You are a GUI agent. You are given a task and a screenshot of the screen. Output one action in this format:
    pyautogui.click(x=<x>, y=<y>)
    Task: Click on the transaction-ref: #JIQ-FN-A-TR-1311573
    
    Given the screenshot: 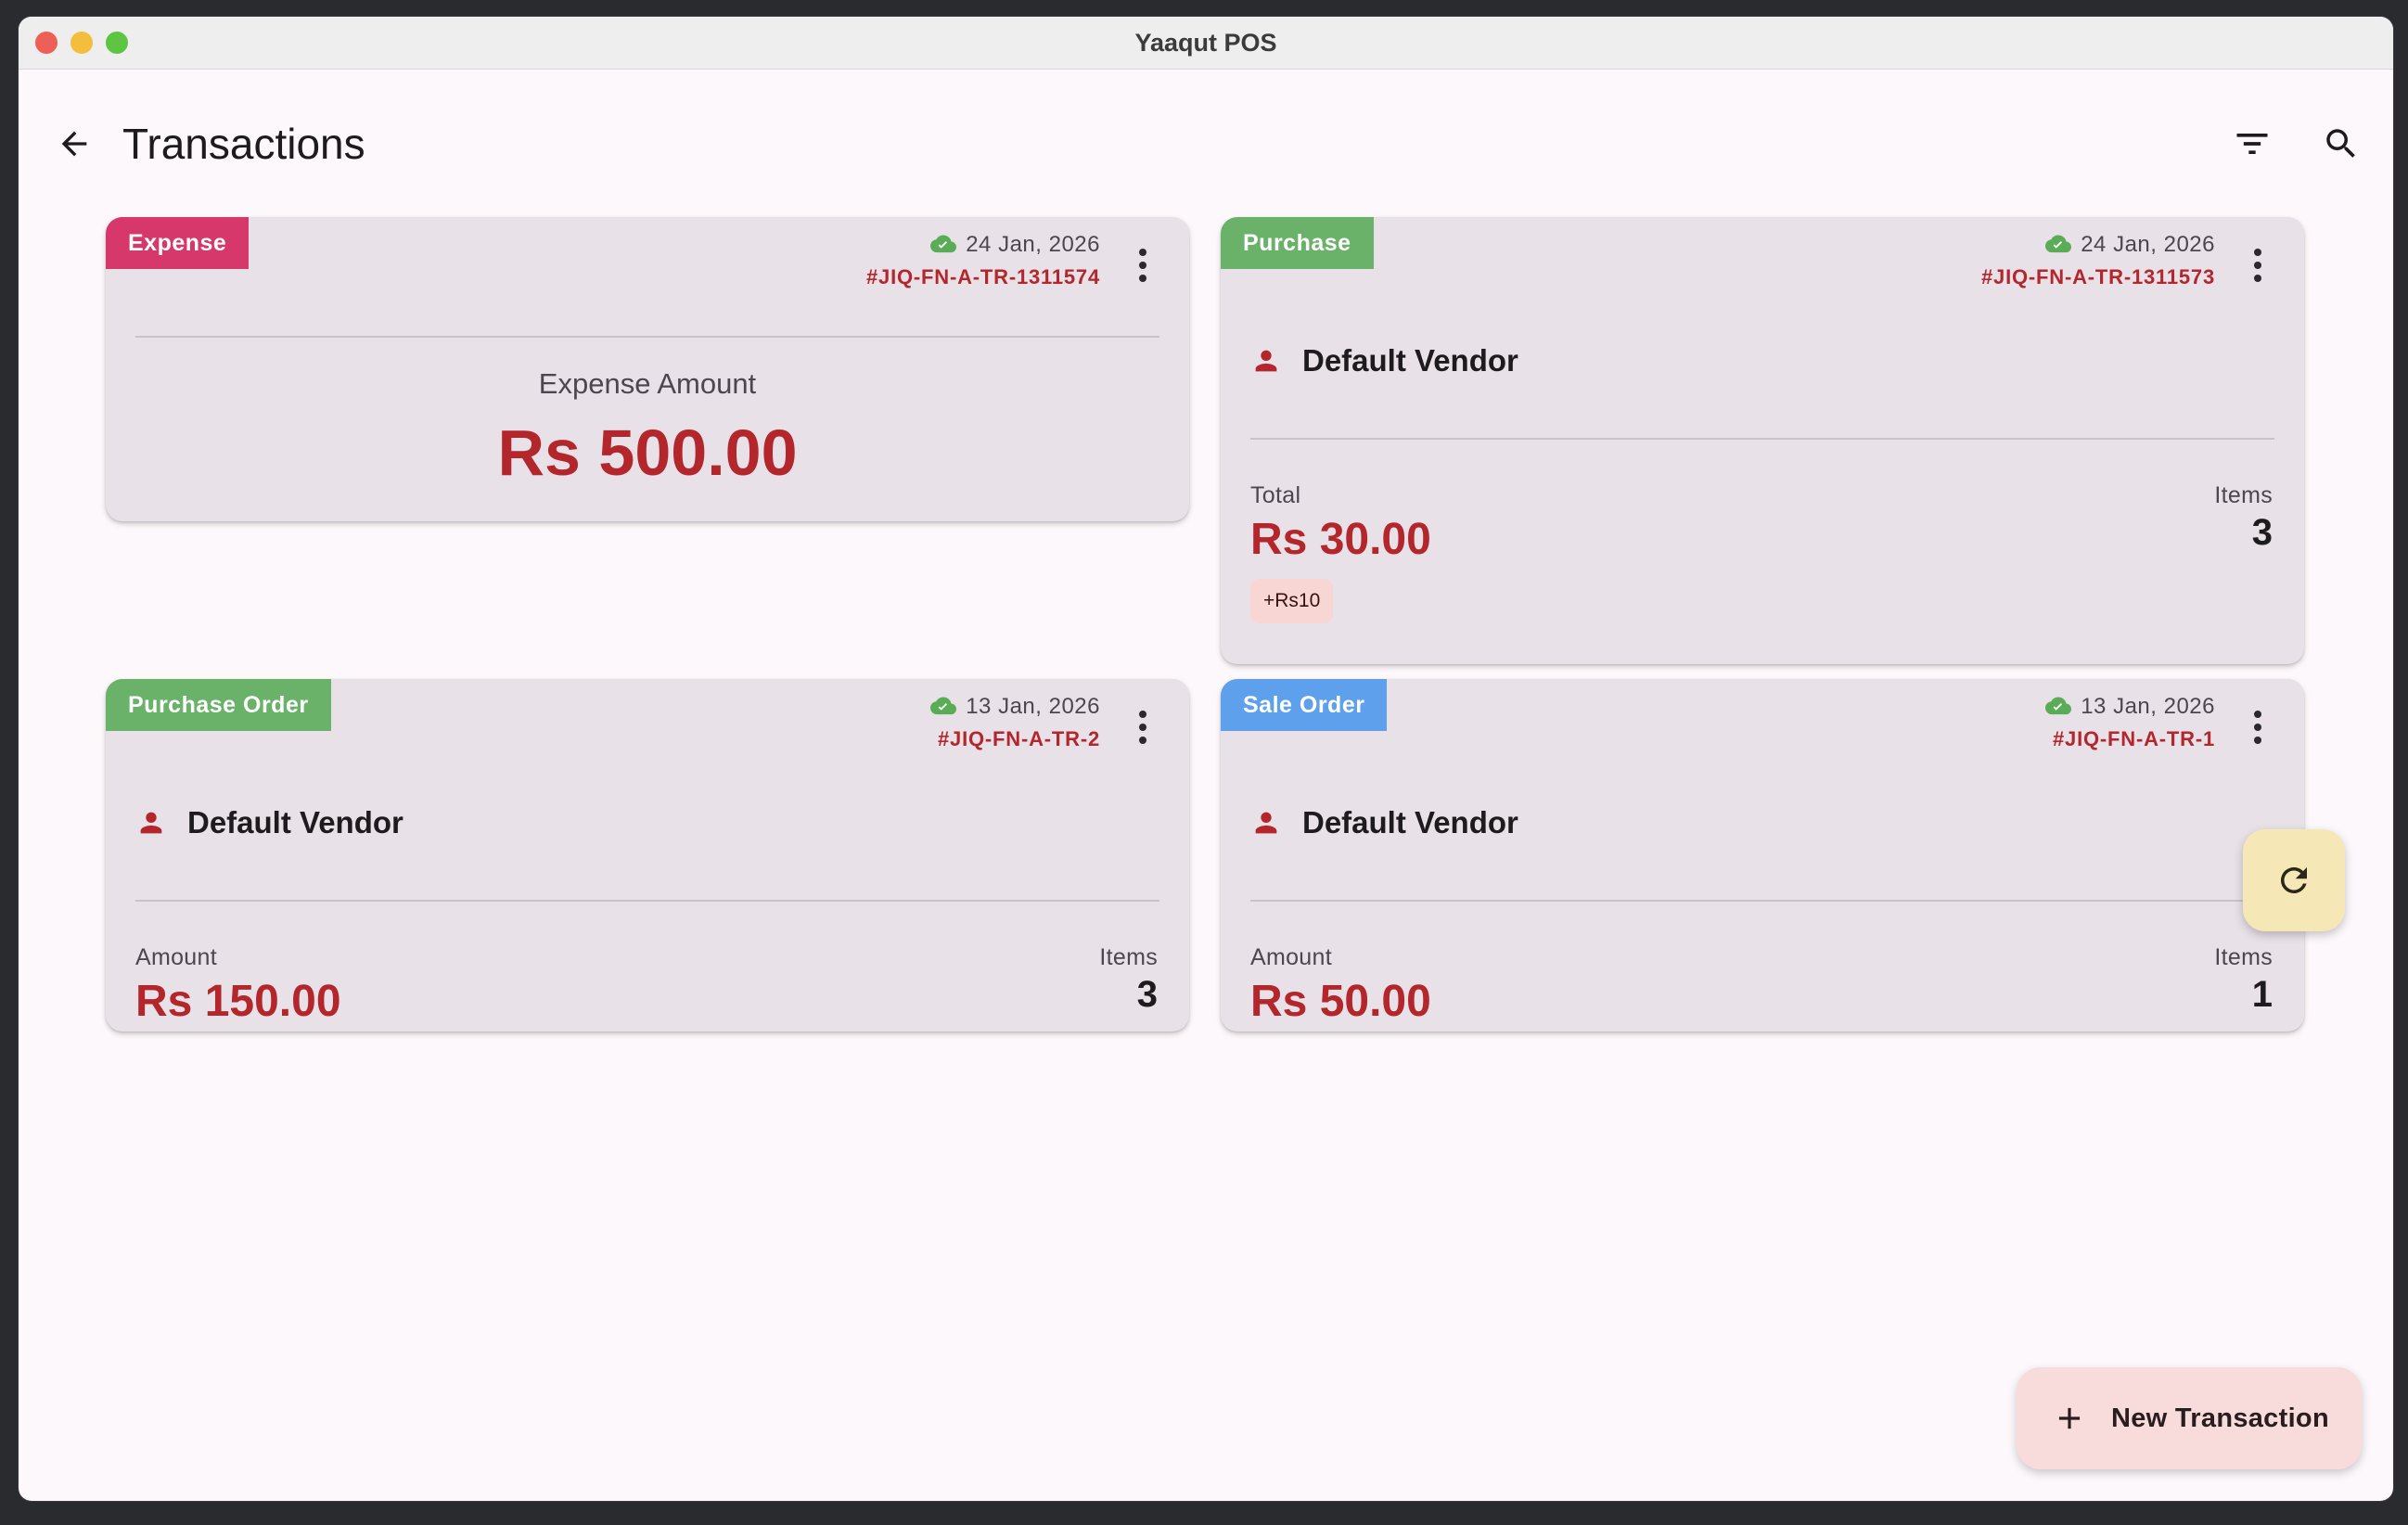 What is the action you would take?
    pyautogui.click(x=2098, y=276)
    